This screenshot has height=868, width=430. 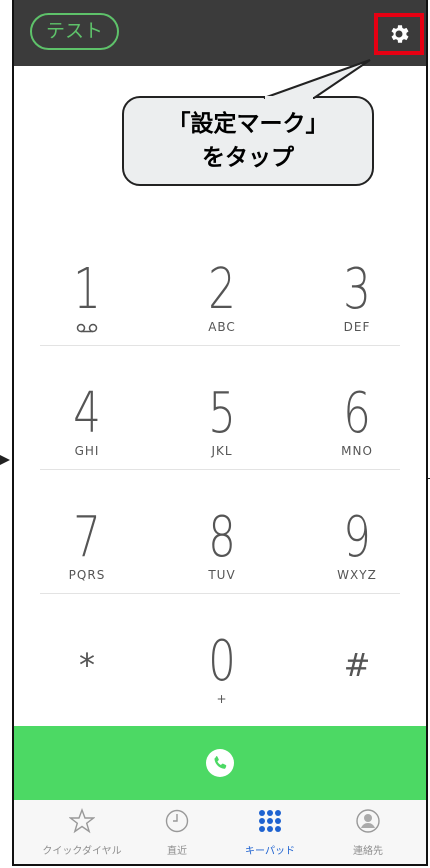 What do you see at coordinates (317, 79) in the screenshot?
I see `callout-tail` at bounding box center [317, 79].